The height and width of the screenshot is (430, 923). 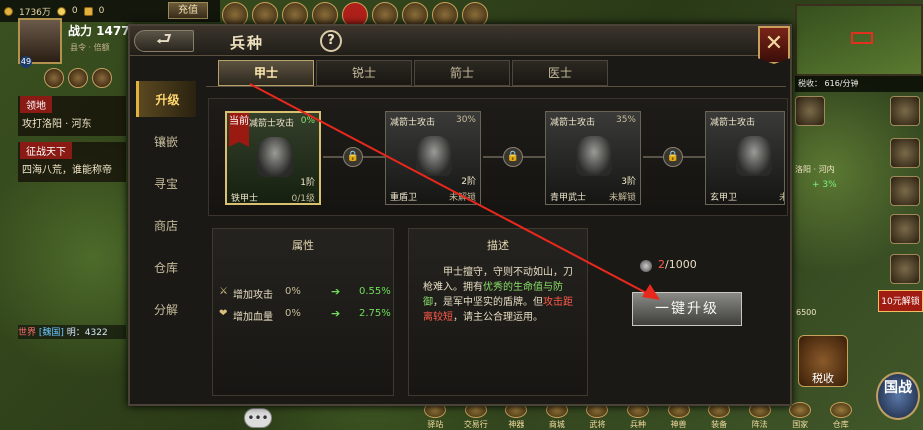 I want to click on chat-bubble-icon: •••, so click(x=258, y=418).